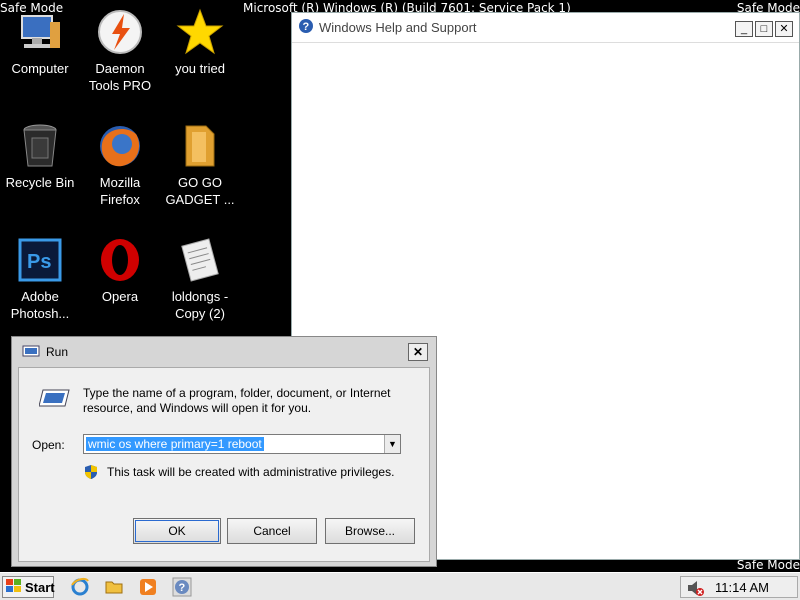  What do you see at coordinates (40, 32) in the screenshot?
I see `computer-icon` at bounding box center [40, 32].